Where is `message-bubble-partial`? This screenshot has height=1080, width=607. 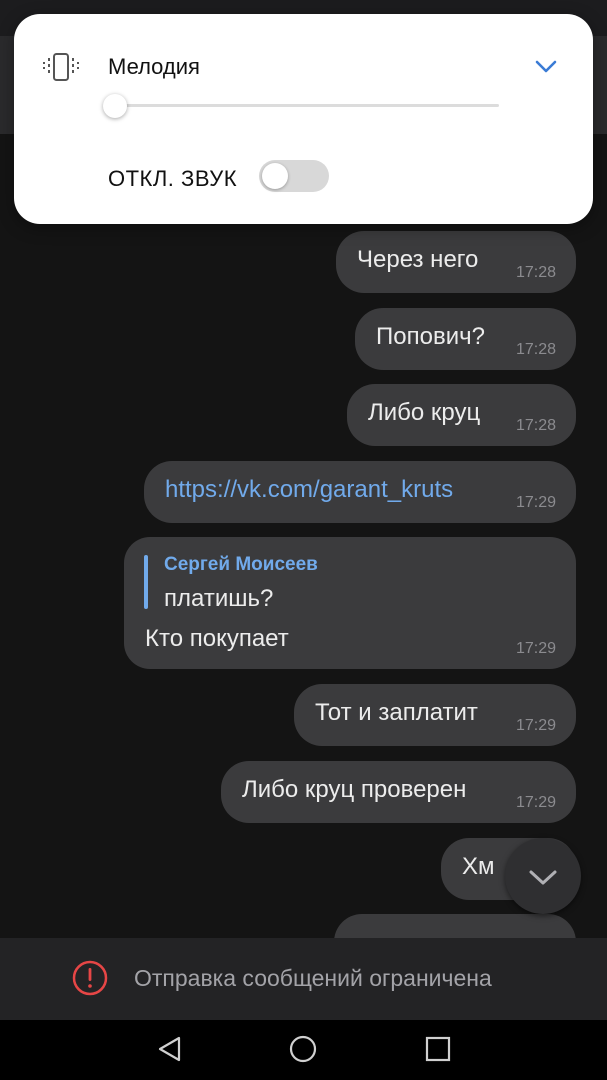
message-bubble-partial is located at coordinates (455, 926).